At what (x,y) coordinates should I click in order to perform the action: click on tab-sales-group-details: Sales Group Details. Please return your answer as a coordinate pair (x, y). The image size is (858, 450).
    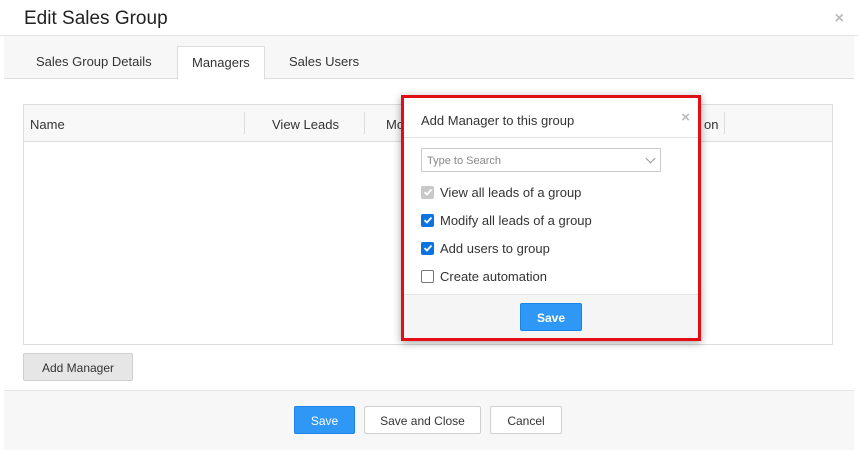
    Looking at the image, I should click on (94, 62).